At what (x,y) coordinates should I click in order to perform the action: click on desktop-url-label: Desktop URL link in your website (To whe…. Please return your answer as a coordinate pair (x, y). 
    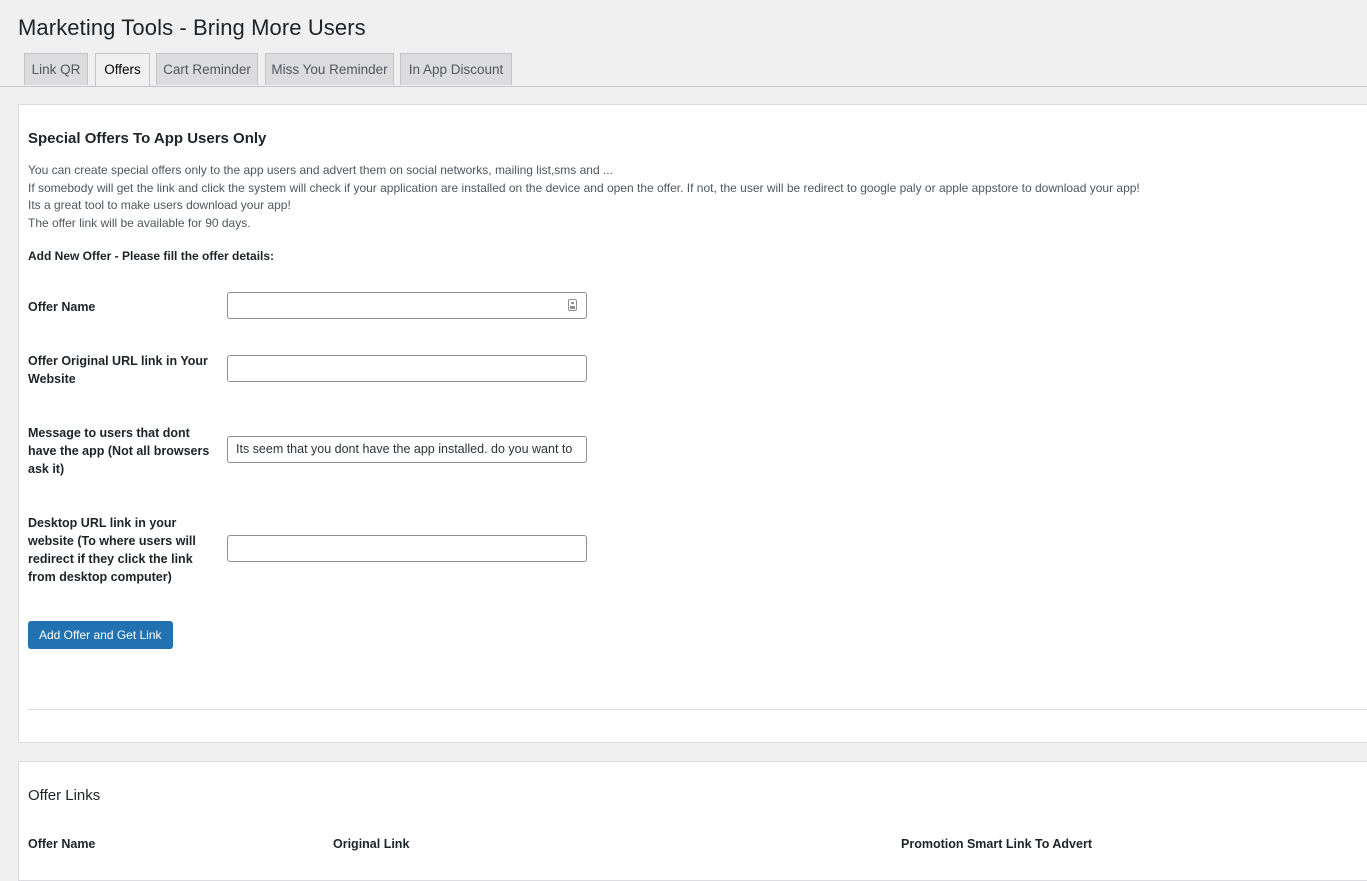
    Looking at the image, I should click on (112, 550).